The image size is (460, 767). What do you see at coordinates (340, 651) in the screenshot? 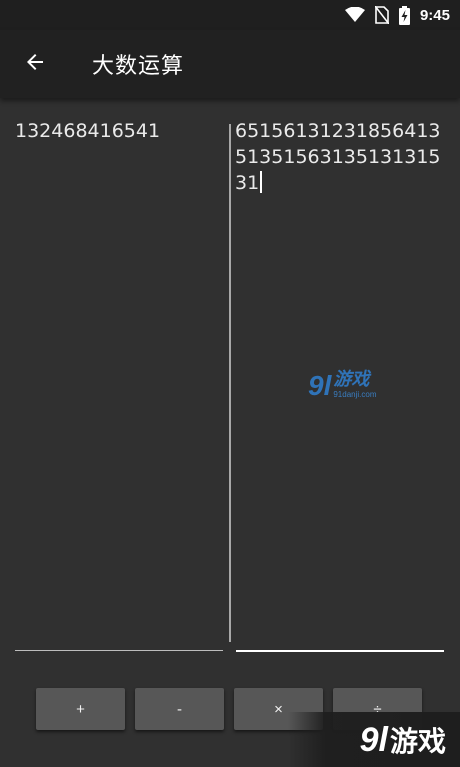
I see `right-input-underline` at bounding box center [340, 651].